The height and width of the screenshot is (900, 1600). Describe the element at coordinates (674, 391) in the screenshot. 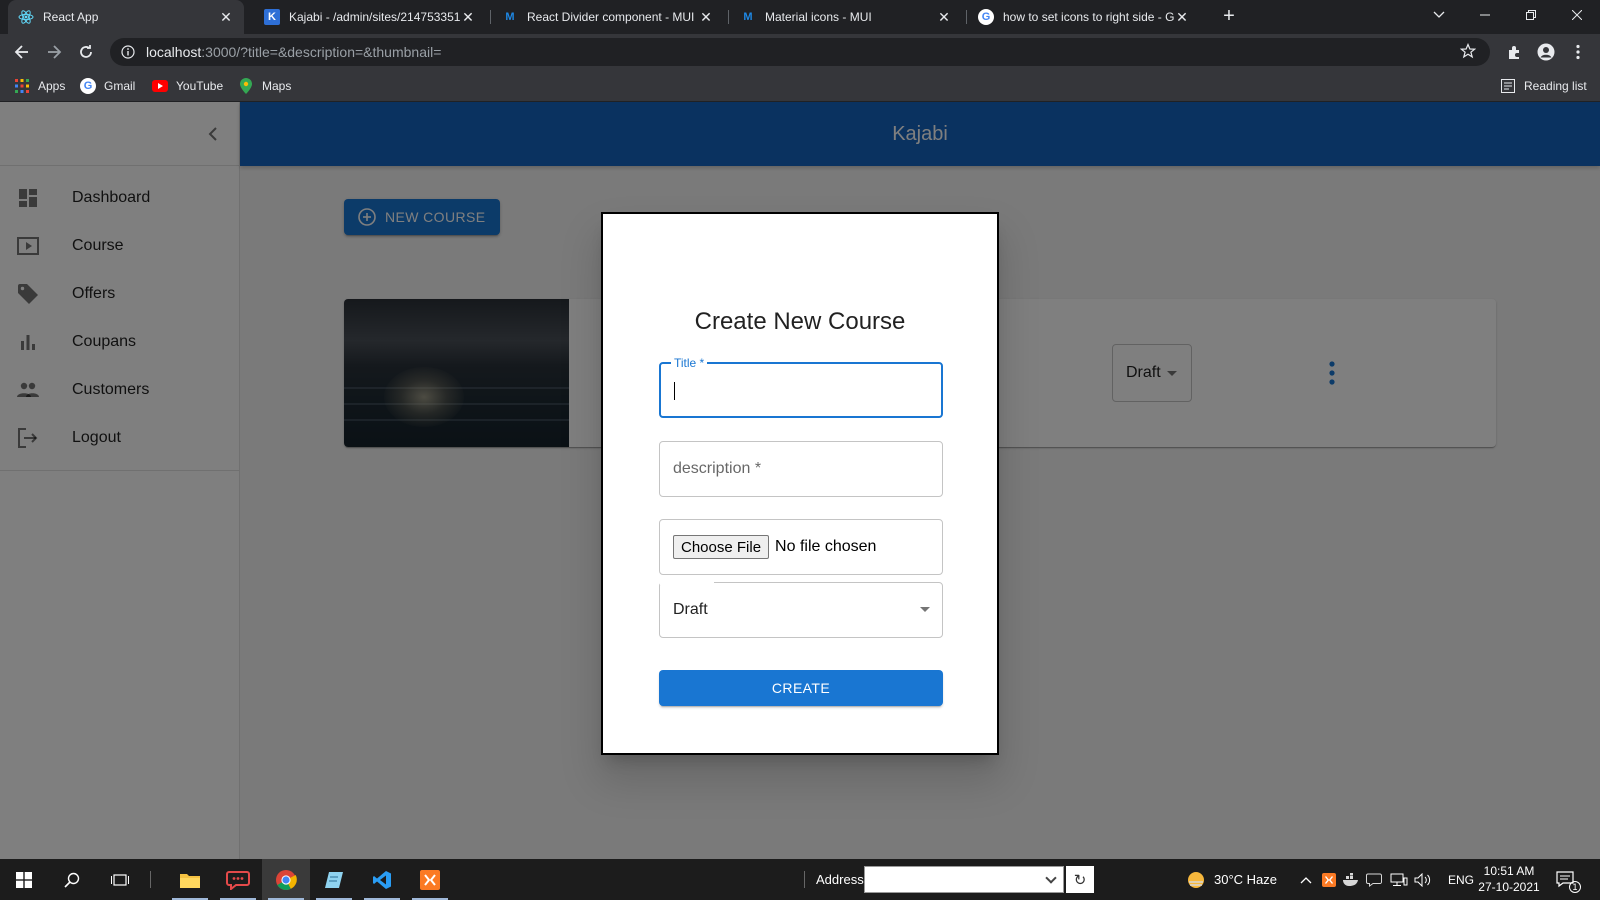

I see `text-cursor` at that location.